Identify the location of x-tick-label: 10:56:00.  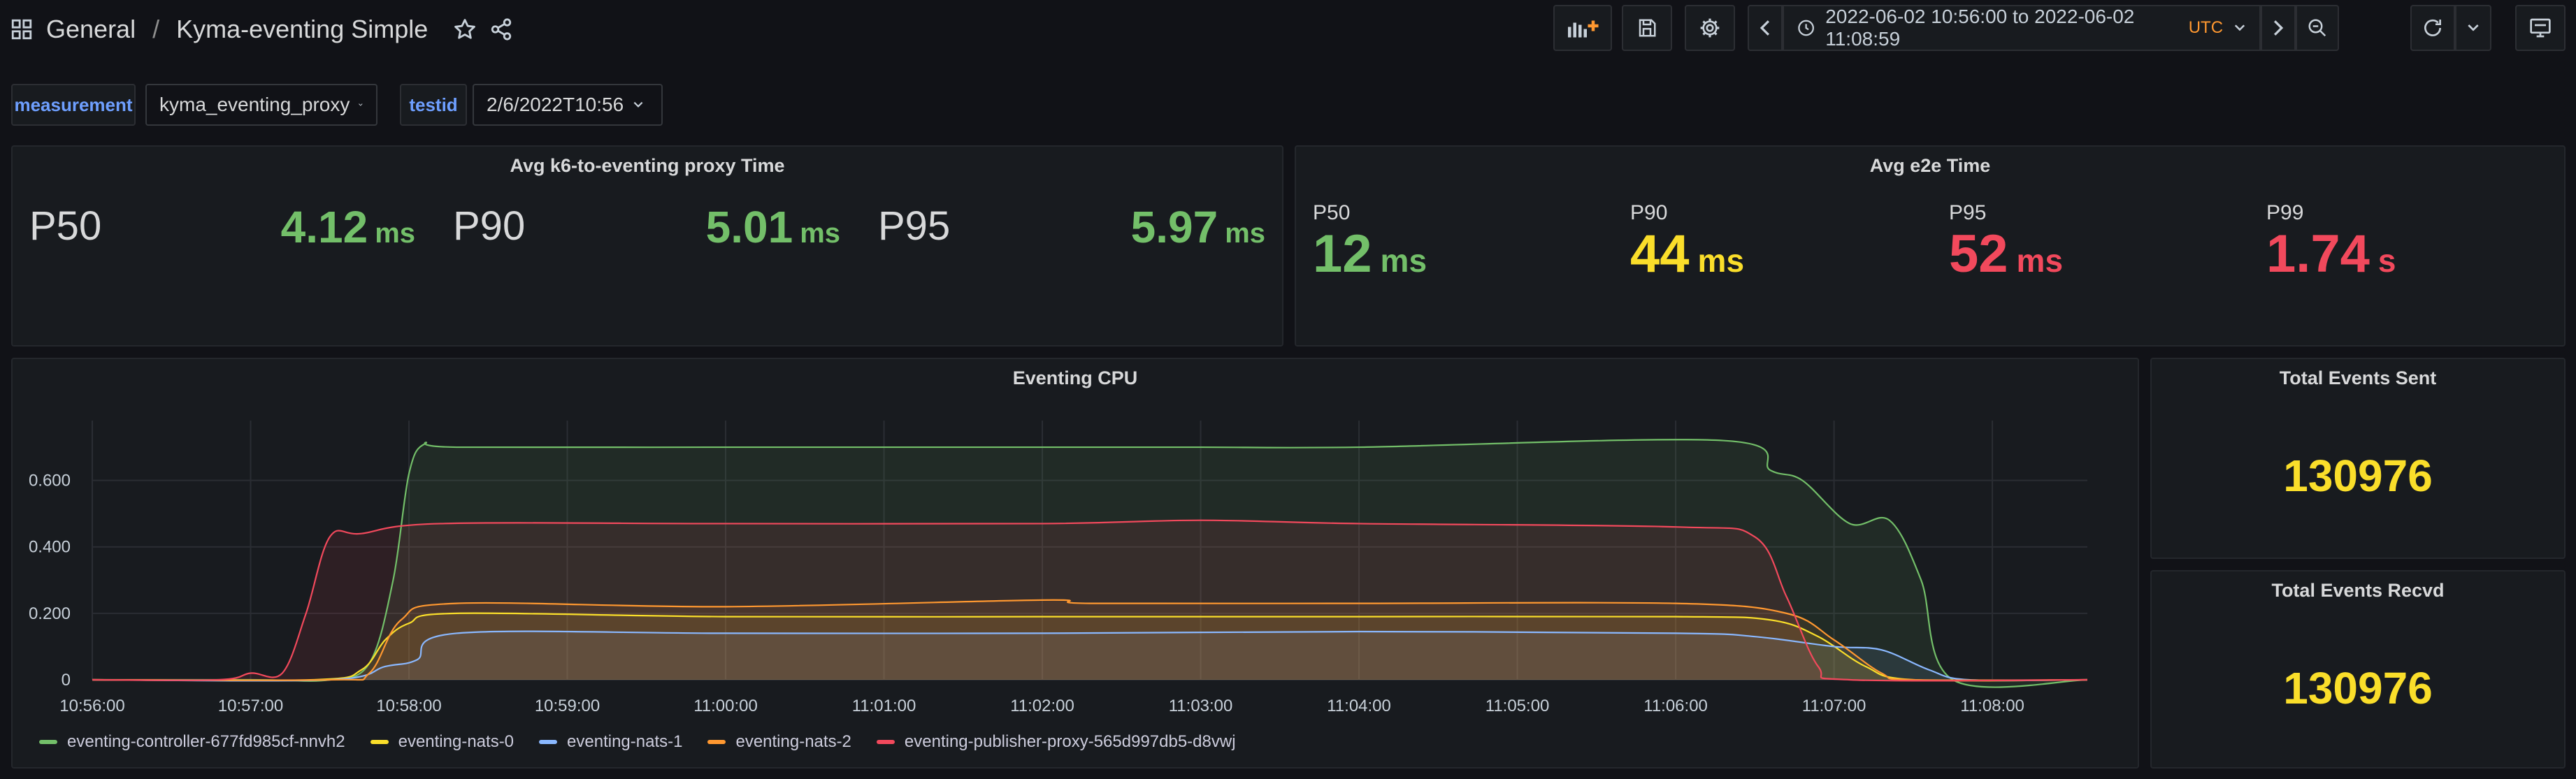
(91, 706).